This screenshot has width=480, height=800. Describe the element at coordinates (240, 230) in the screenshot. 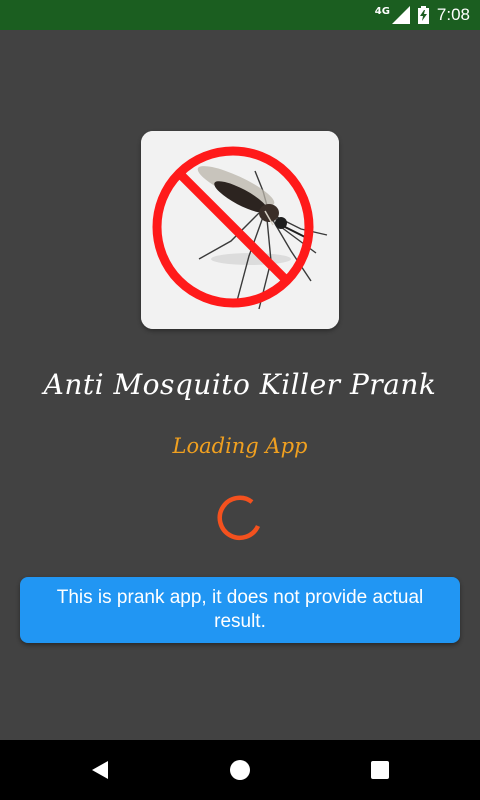

I see `no-mosquito-icon` at that location.